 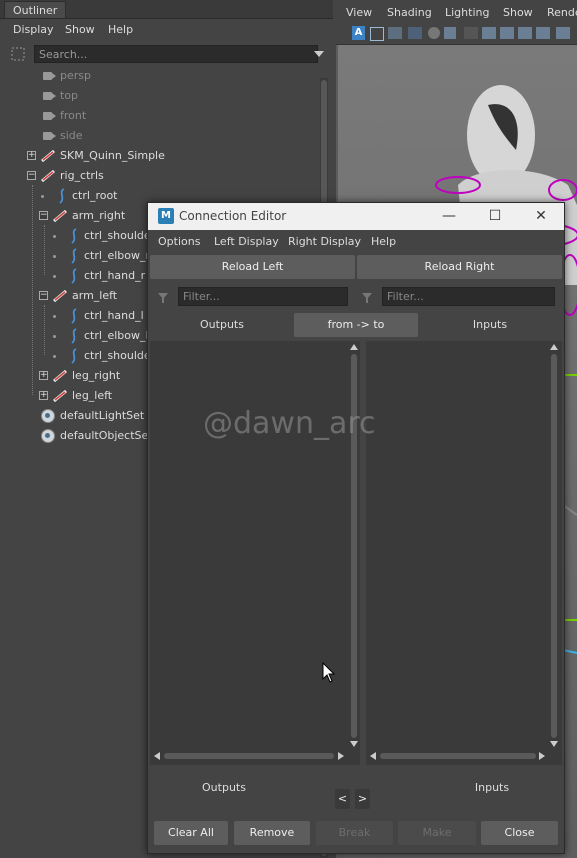 What do you see at coordinates (409, 13) in the screenshot?
I see `menu-shading: Shading` at bounding box center [409, 13].